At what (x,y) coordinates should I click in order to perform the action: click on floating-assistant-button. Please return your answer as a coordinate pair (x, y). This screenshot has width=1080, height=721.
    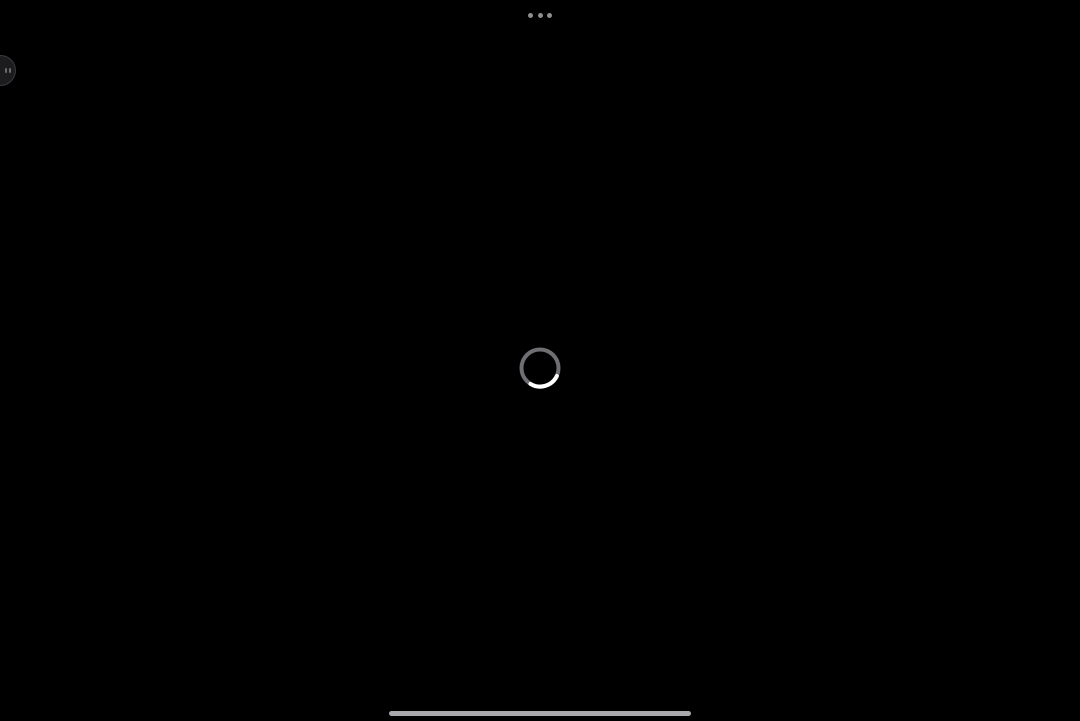
    Looking at the image, I should click on (7, 70).